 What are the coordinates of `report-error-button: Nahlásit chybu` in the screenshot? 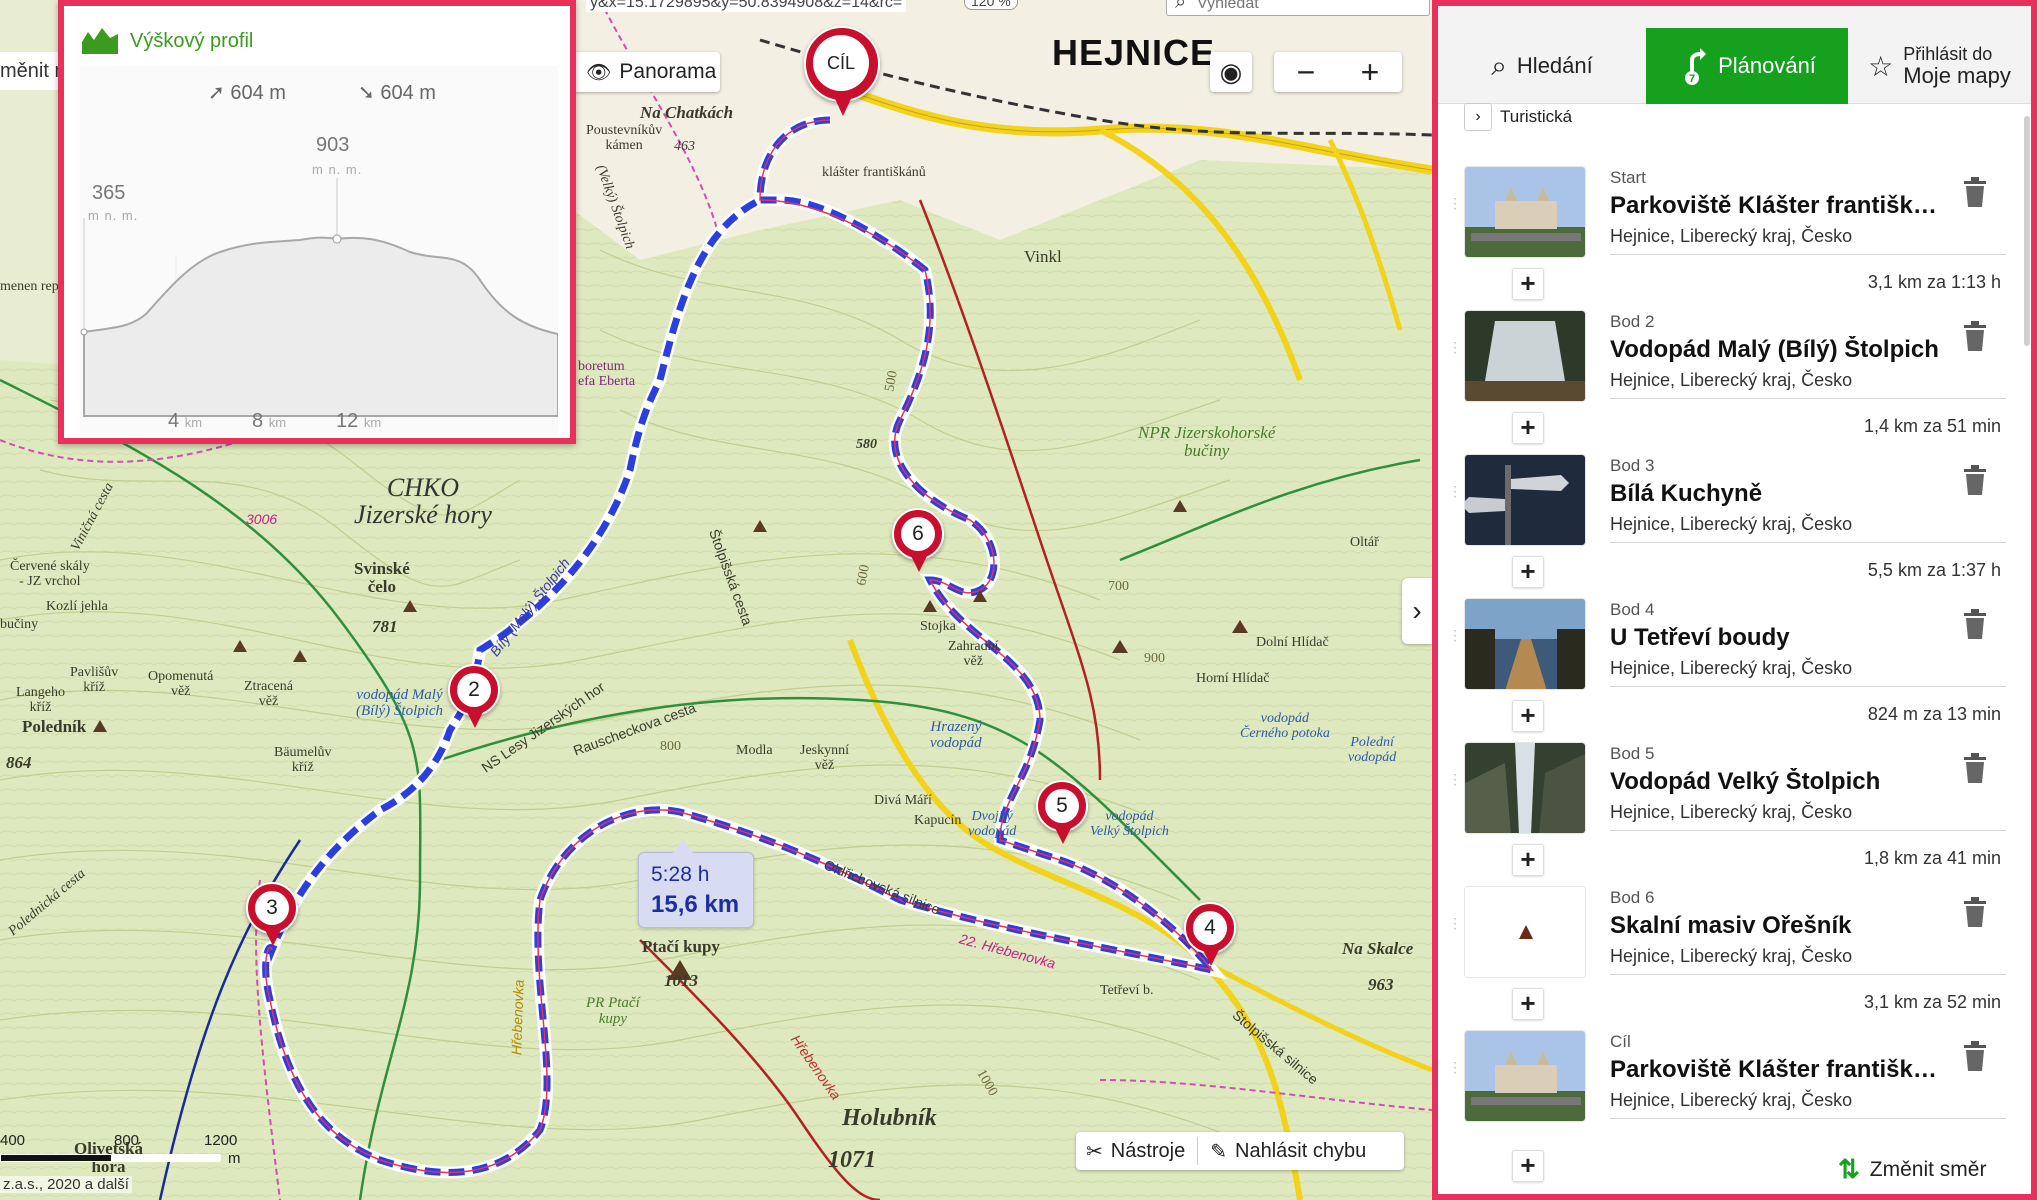 It's located at (1300, 1151).